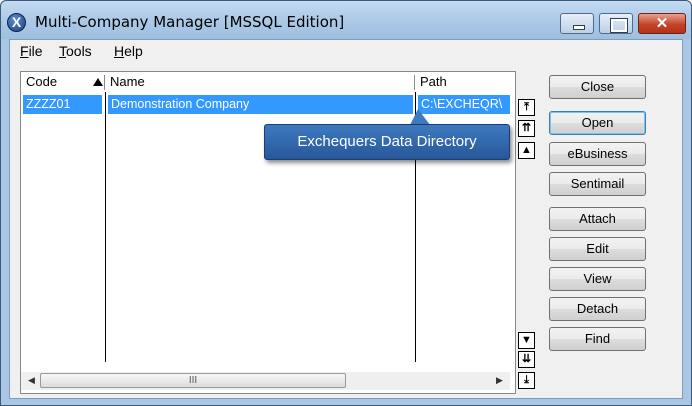 The height and width of the screenshot is (406, 692). What do you see at coordinates (31, 380) in the screenshot?
I see `scroll-left-icon: ◀` at bounding box center [31, 380].